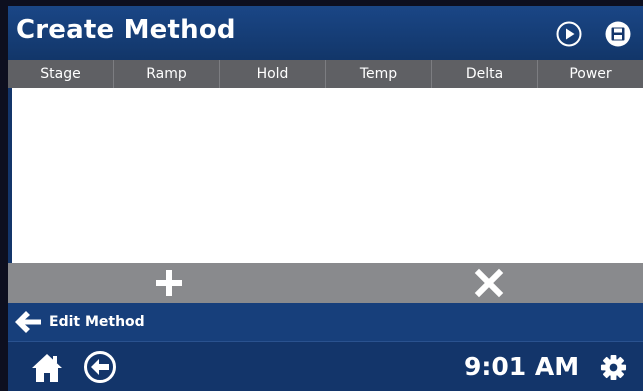 Image resolution: width=643 pixels, height=391 pixels. What do you see at coordinates (325, 322) in the screenshot?
I see `breadcrumb: Edit Method` at bounding box center [325, 322].